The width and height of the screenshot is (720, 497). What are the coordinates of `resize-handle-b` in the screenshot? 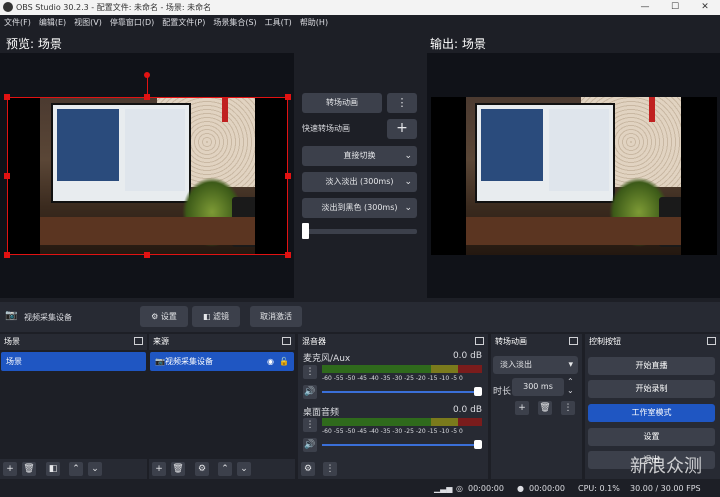 It's located at (147, 255).